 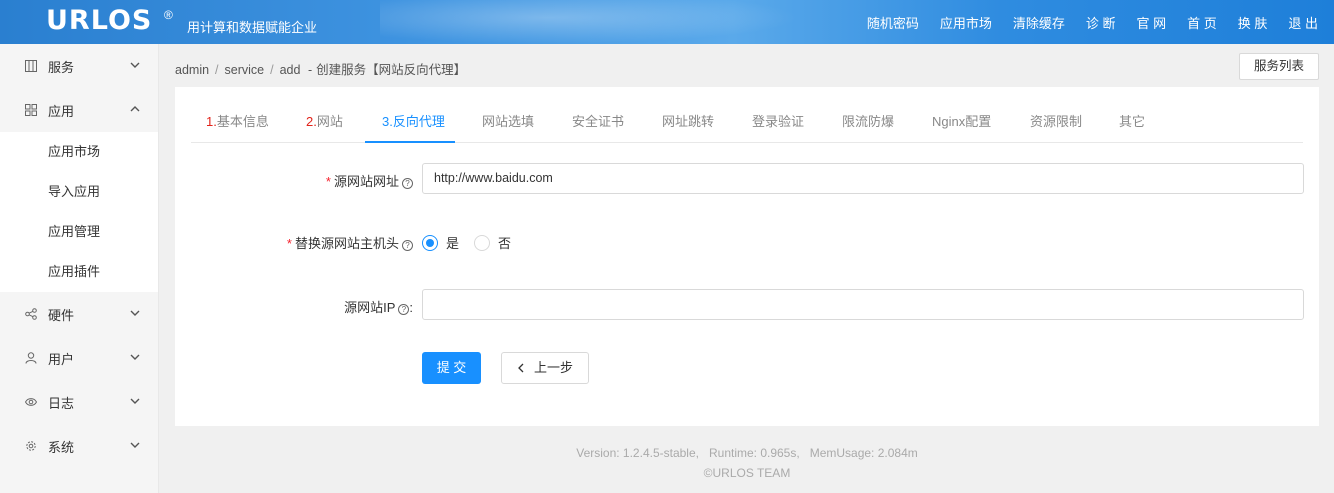 I want to click on apps-submenu: 应用市场 导入应用 应用管理 应用插件, so click(x=79, y=212).